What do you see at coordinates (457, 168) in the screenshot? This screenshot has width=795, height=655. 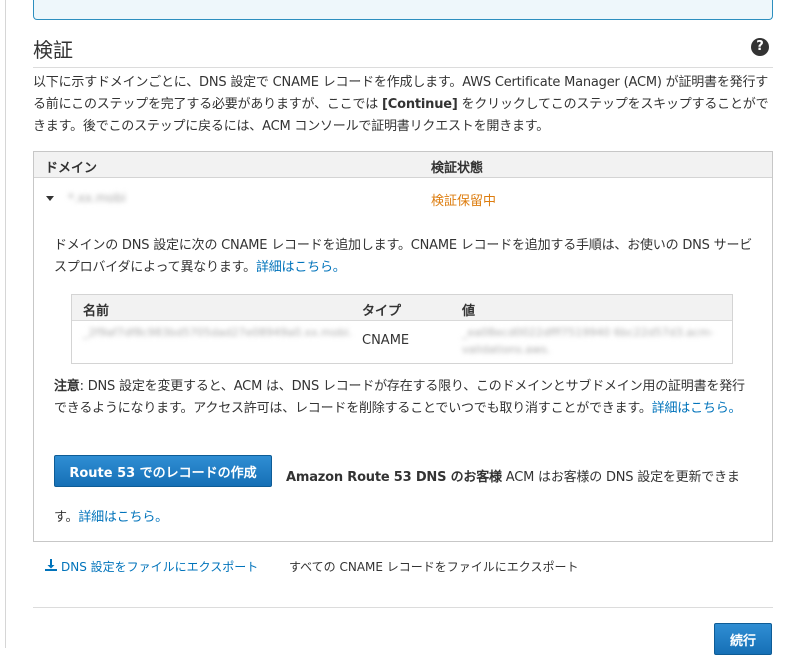 I see `header-validation-status: 検証状態` at bounding box center [457, 168].